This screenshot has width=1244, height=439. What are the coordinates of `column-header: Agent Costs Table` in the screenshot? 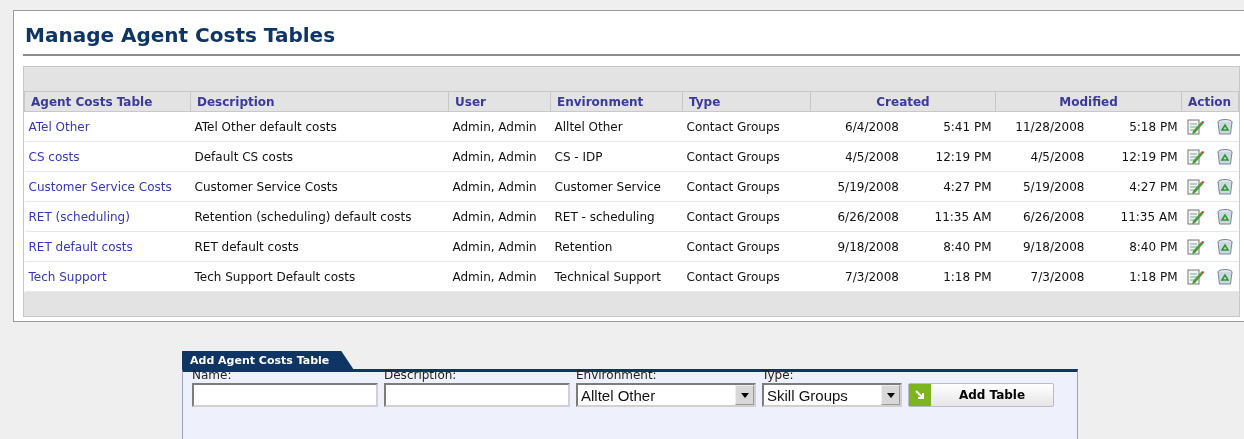 It's located at (107, 101).